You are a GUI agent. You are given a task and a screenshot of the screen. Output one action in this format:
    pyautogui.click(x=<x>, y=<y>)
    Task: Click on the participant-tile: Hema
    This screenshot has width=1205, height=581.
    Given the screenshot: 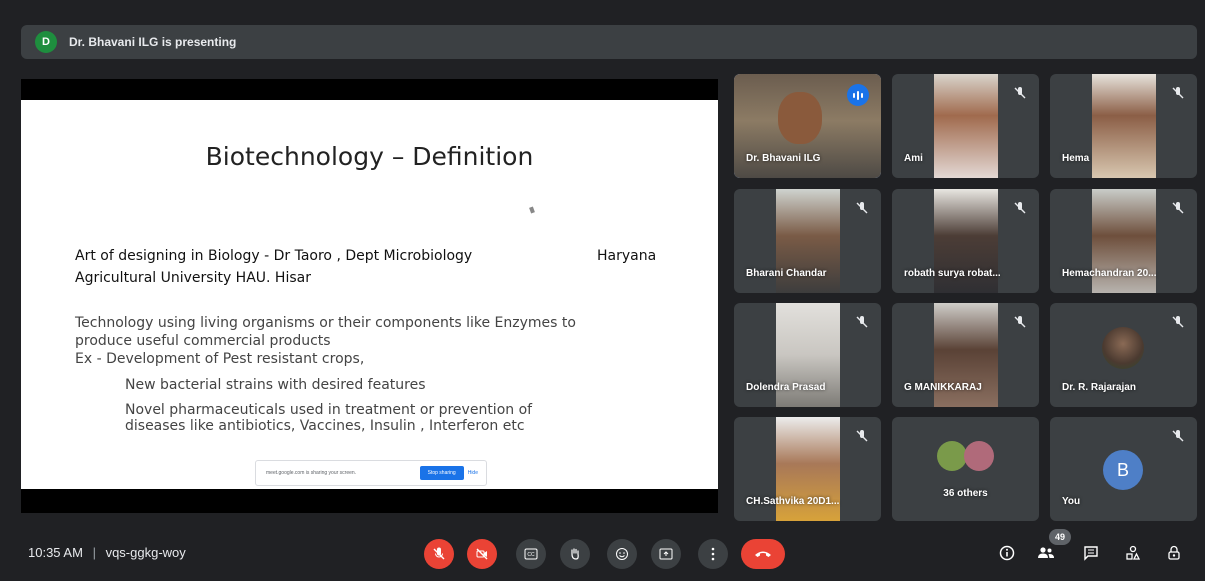 What is the action you would take?
    pyautogui.click(x=1123, y=126)
    